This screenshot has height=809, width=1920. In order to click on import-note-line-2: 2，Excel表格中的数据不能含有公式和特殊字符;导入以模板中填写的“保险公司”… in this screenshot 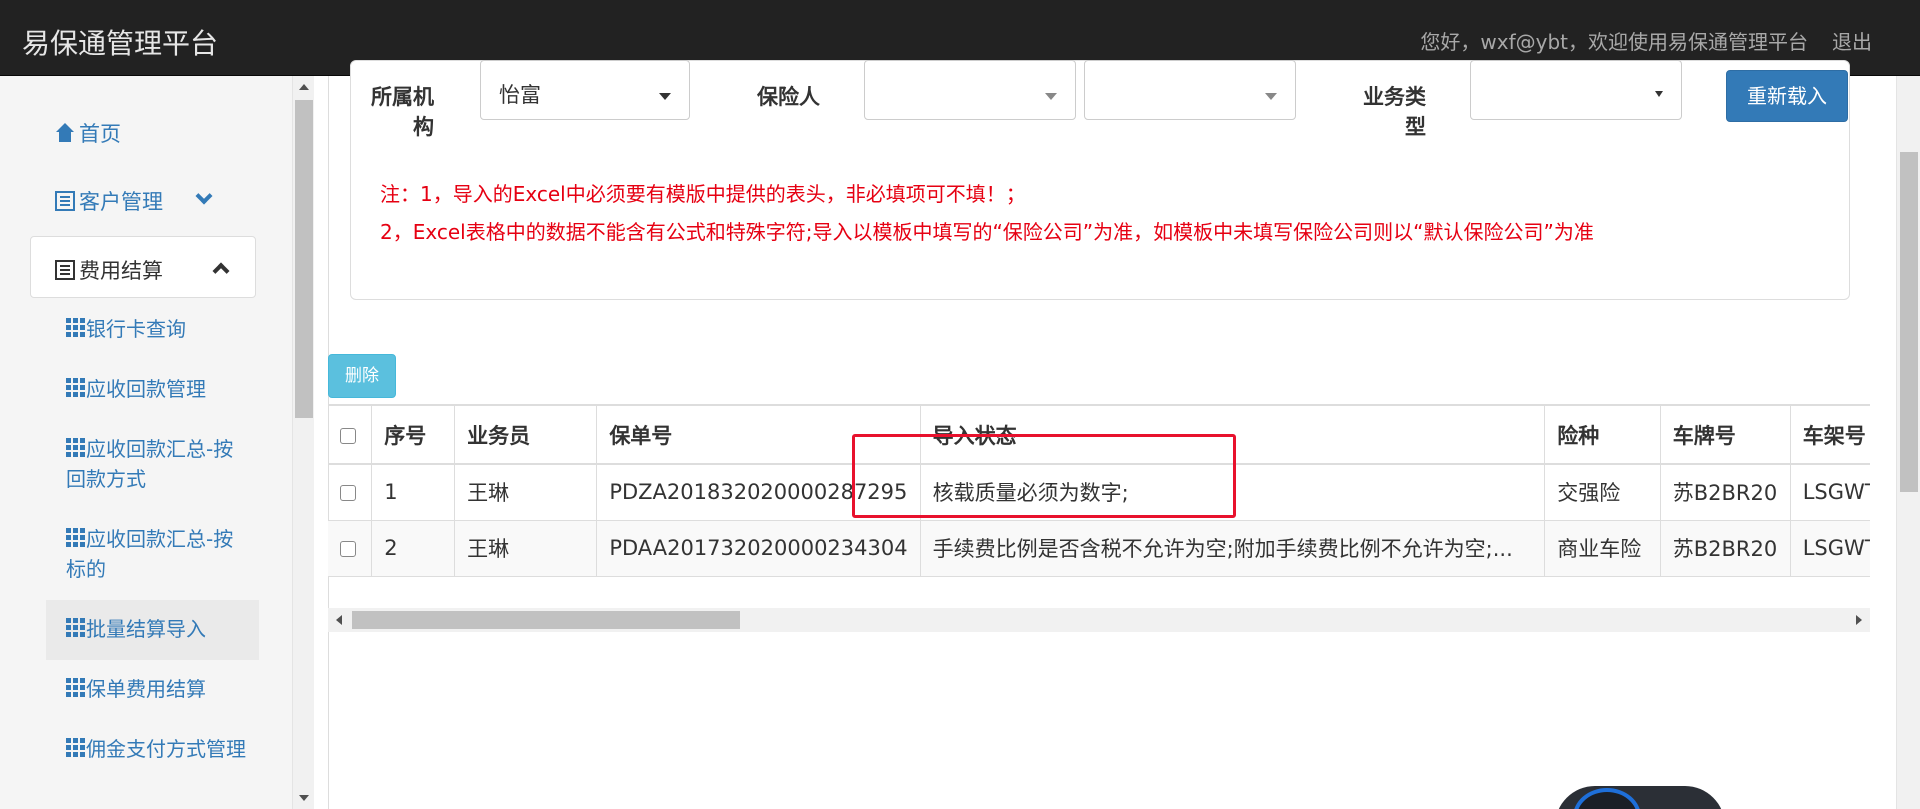, I will do `click(987, 232)`.